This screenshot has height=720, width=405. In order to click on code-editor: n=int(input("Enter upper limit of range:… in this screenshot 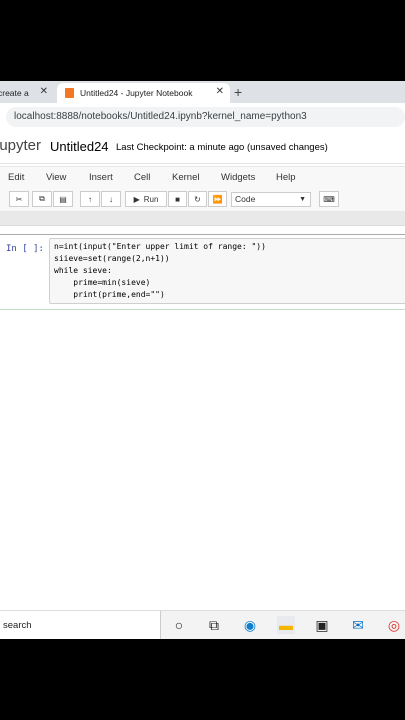, I will do `click(227, 271)`.